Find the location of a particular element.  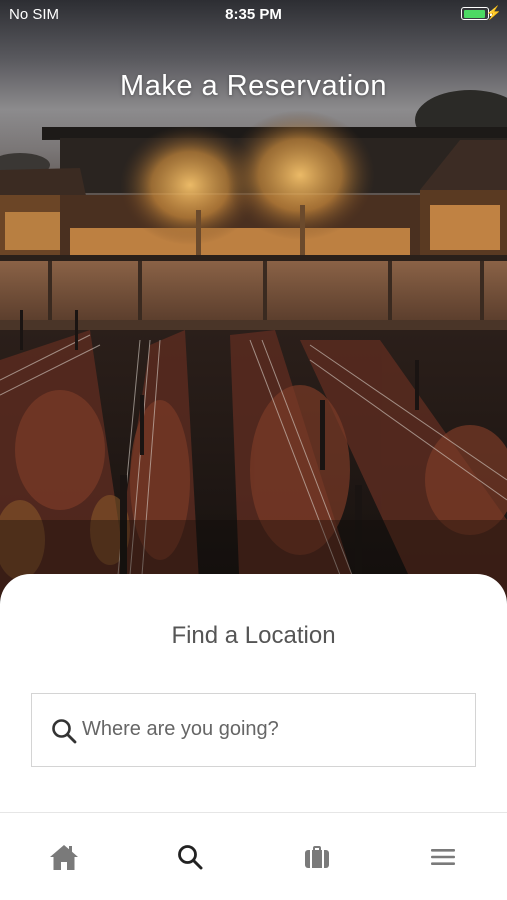

tab-trips is located at coordinates (317, 857).